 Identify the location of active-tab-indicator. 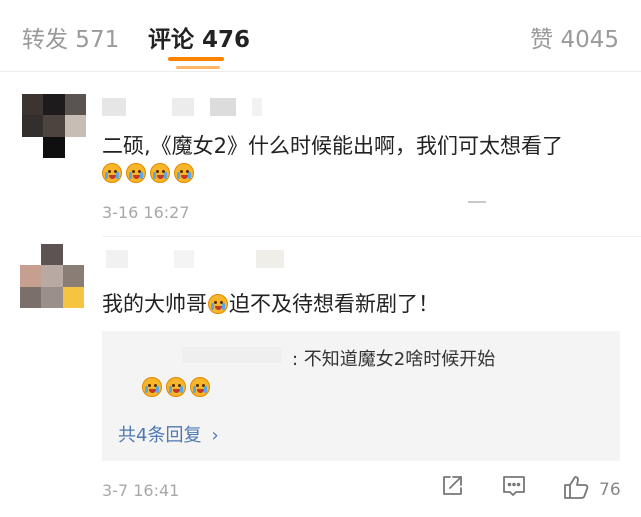
(196, 59).